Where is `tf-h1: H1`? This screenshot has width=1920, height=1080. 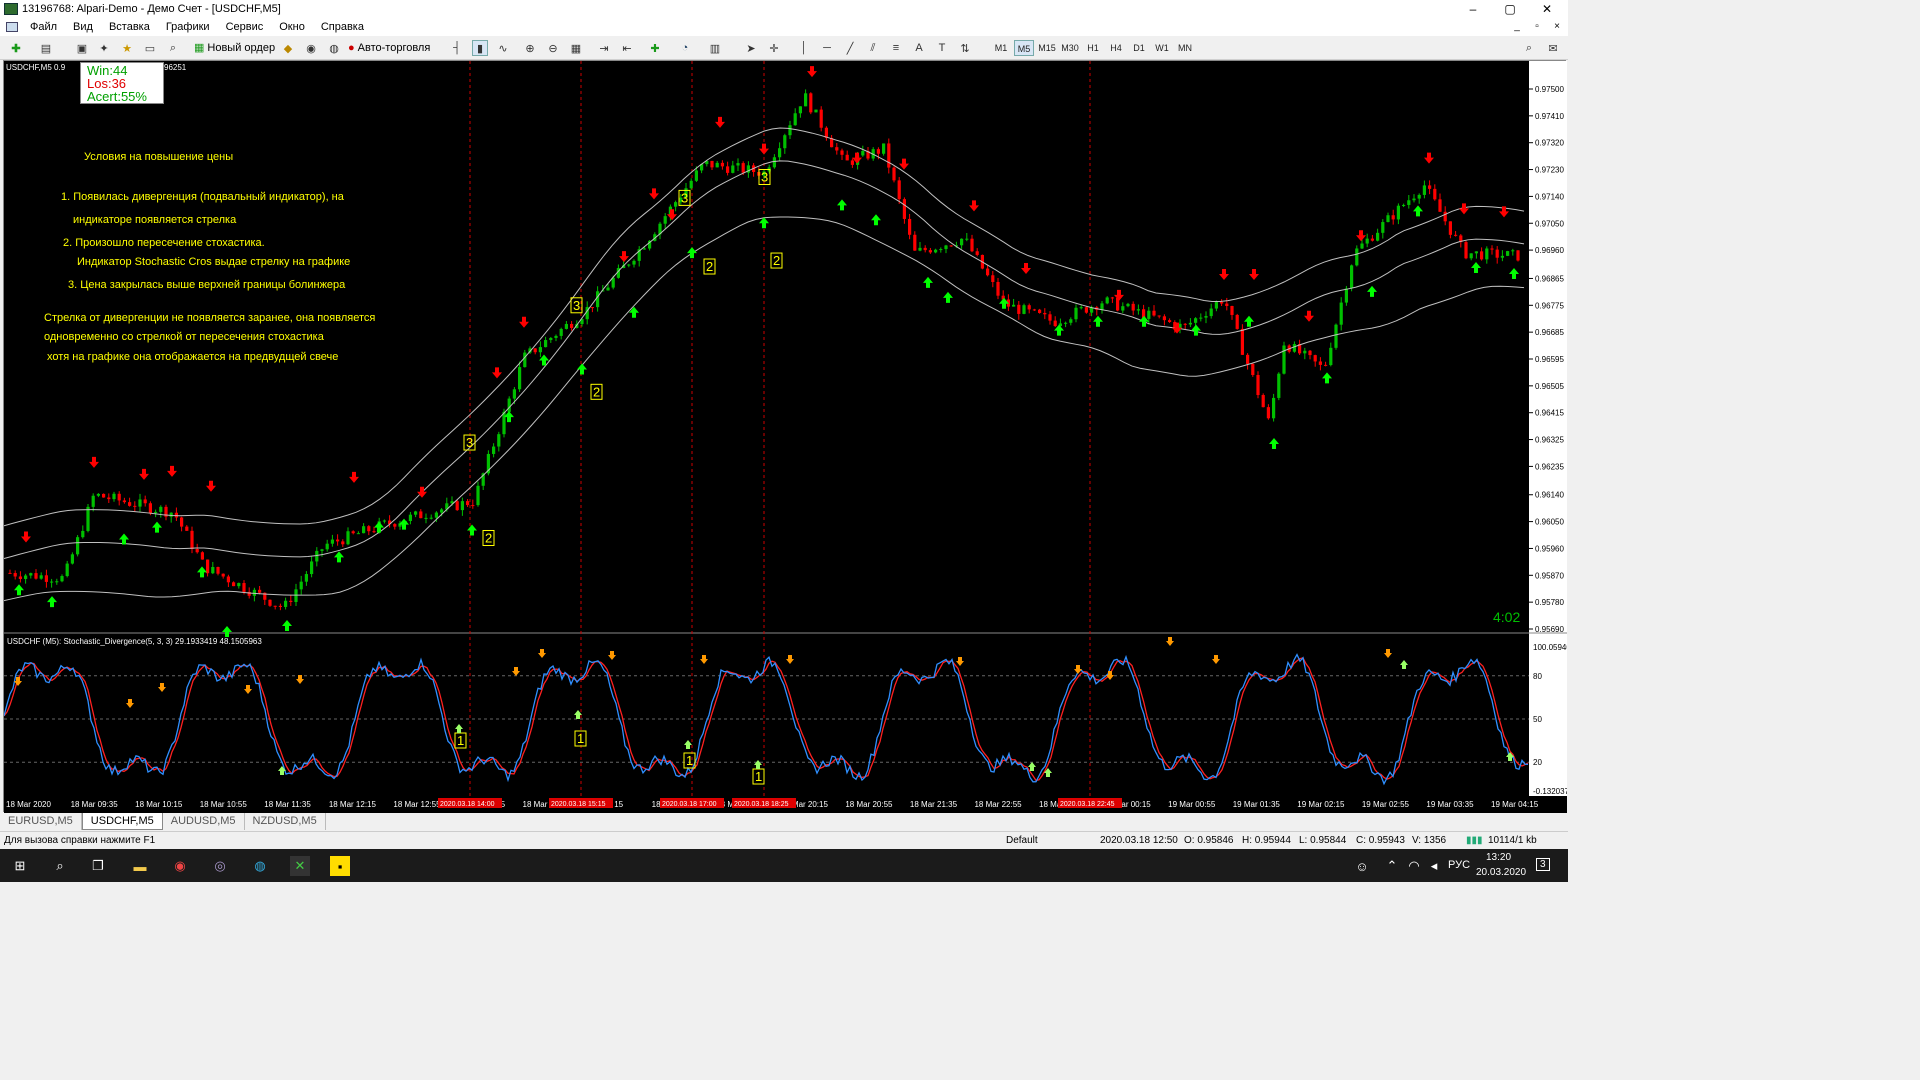 tf-h1: H1 is located at coordinates (1093, 48).